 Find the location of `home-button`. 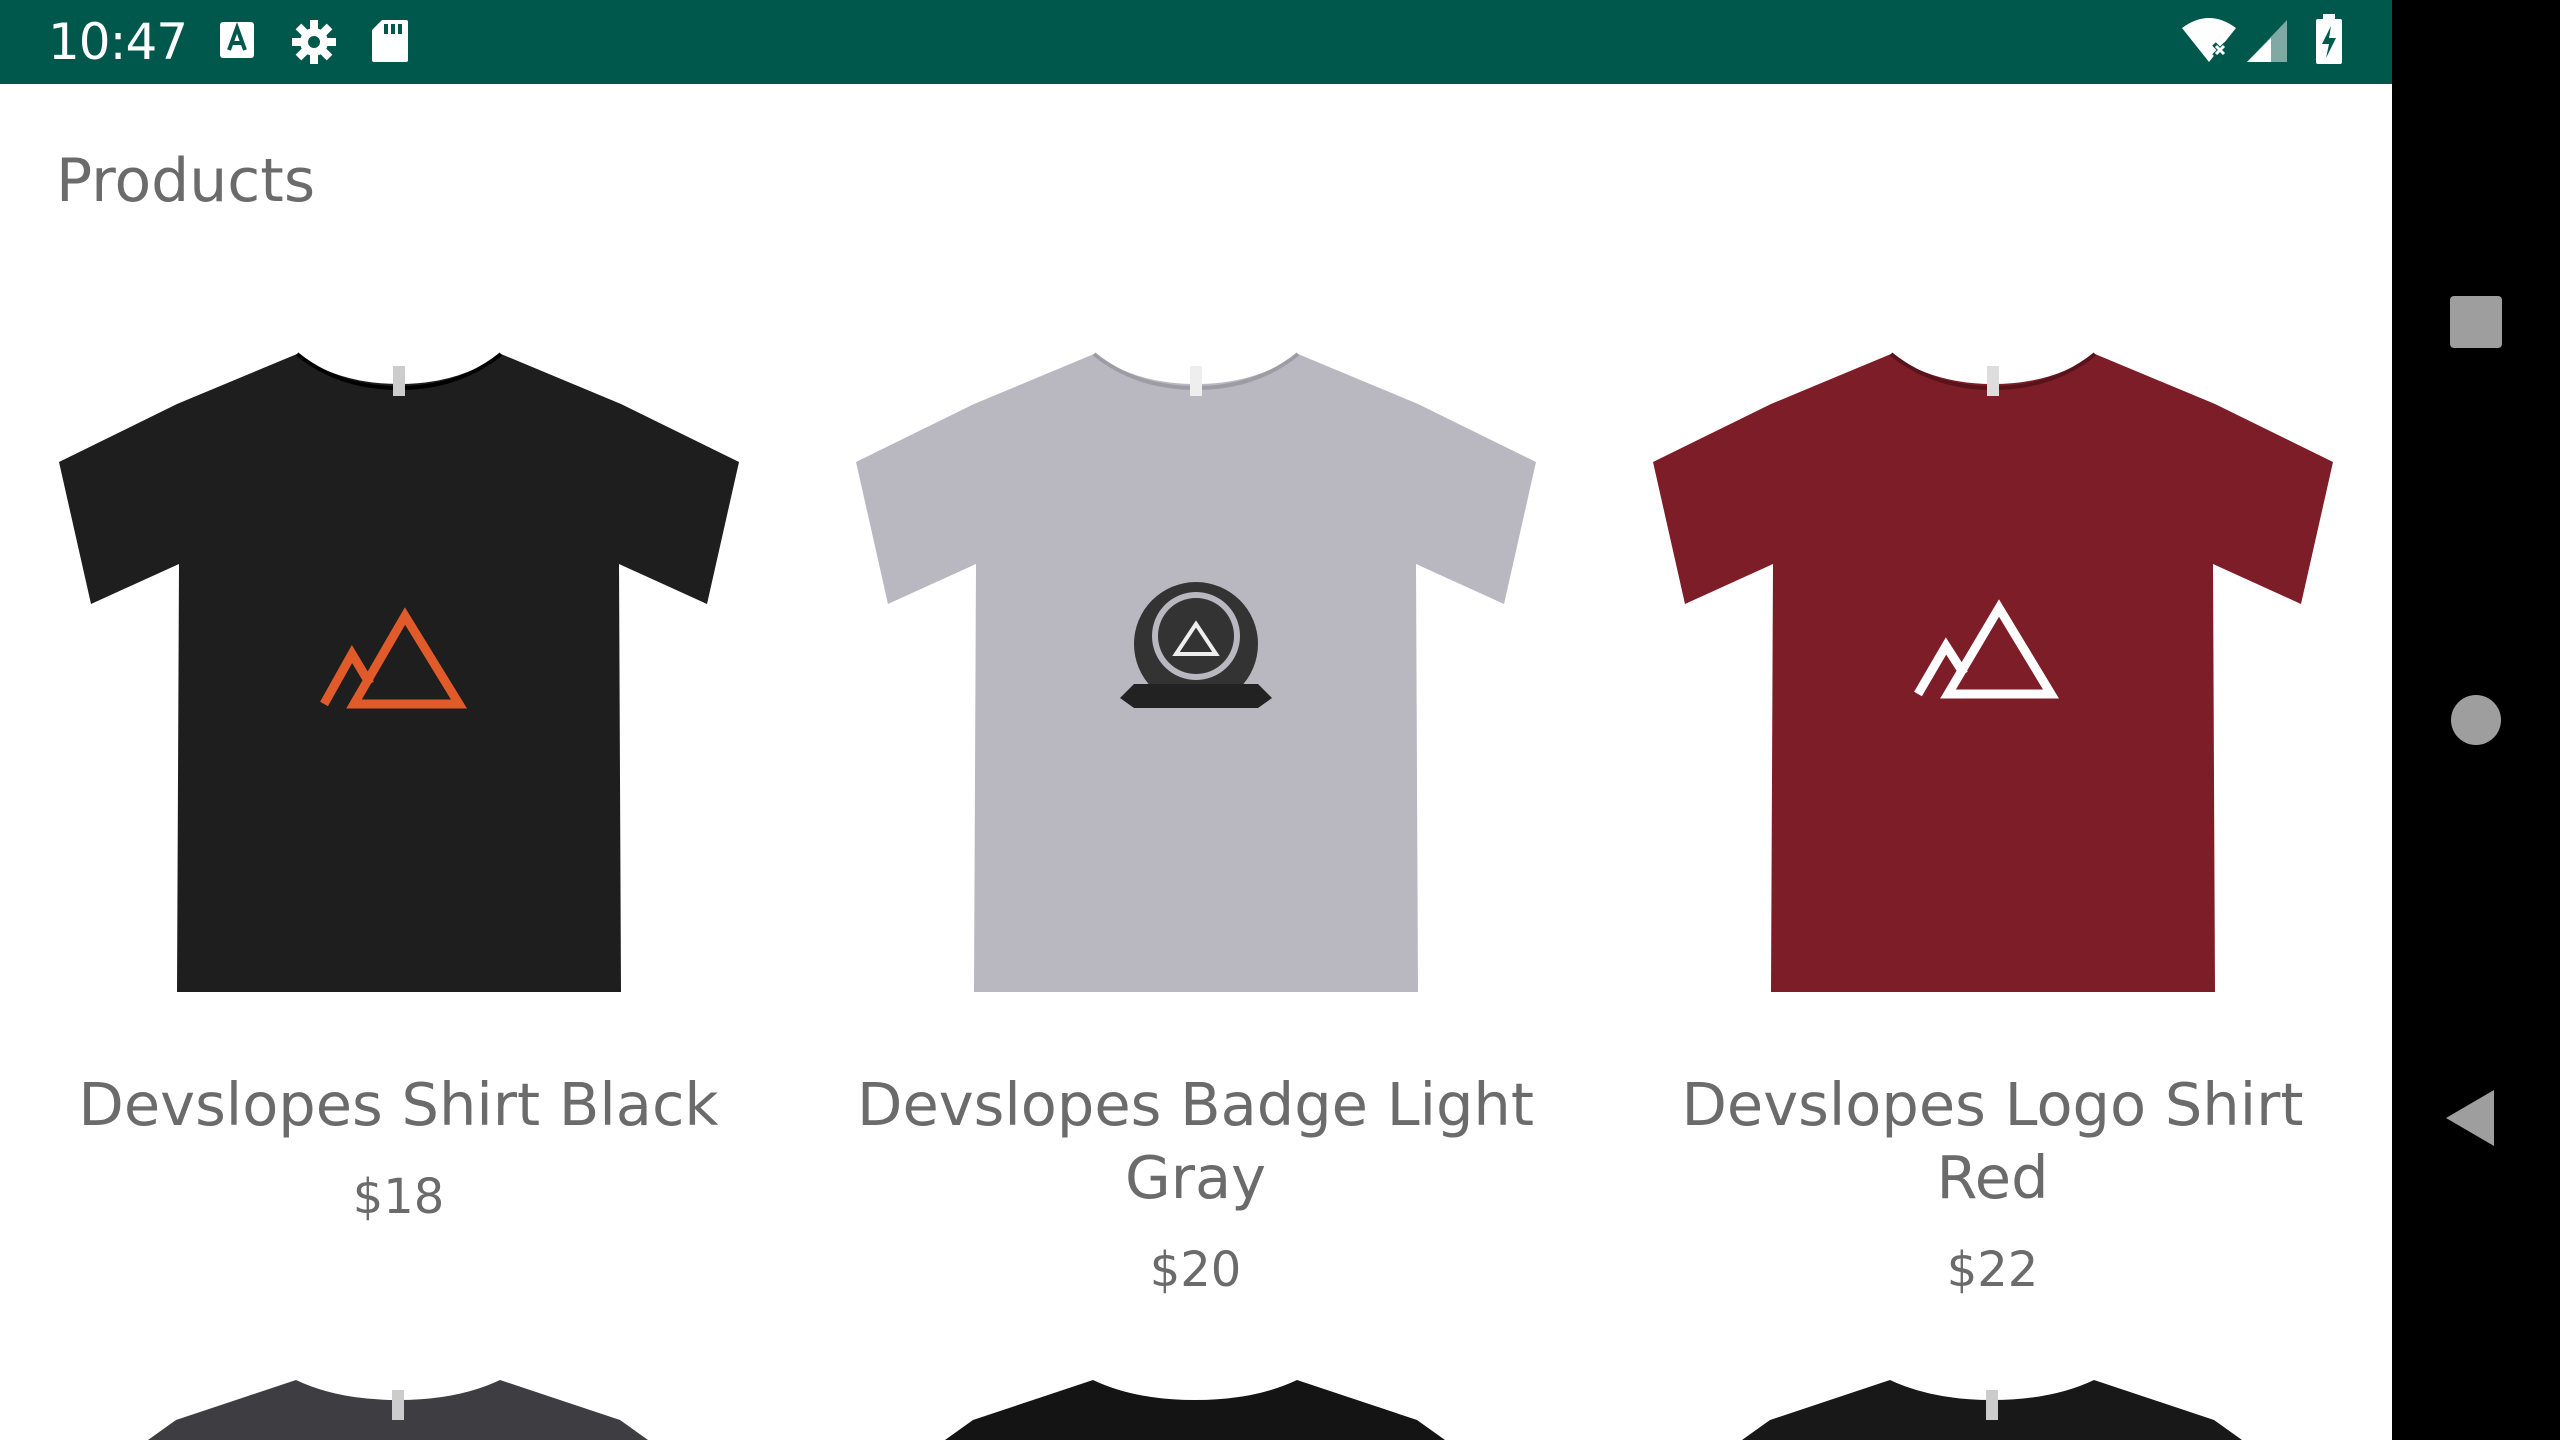

home-button is located at coordinates (2476, 722).